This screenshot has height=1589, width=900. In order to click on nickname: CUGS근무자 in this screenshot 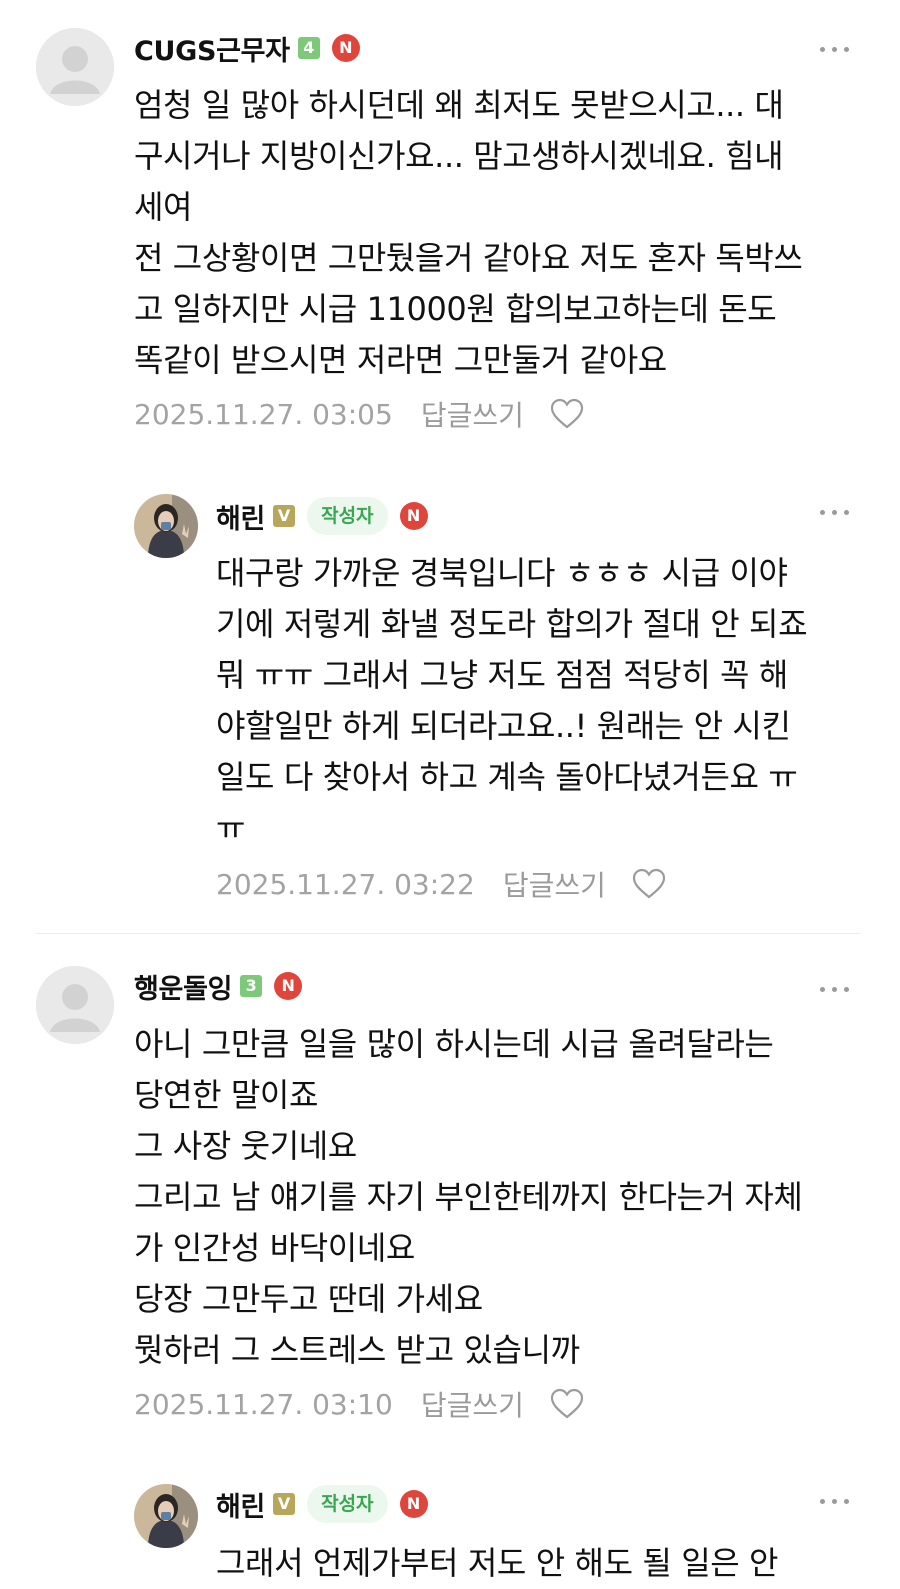, I will do `click(212, 48)`.